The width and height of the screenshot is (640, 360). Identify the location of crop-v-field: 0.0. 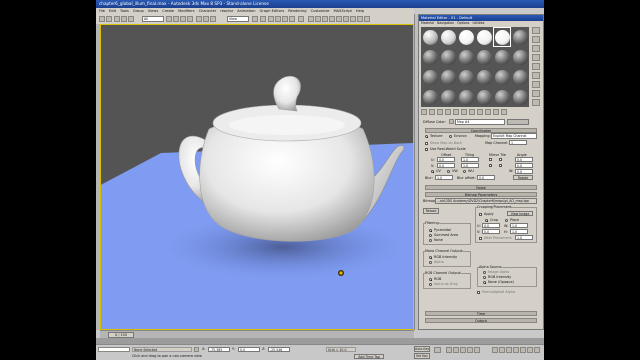
(491, 231).